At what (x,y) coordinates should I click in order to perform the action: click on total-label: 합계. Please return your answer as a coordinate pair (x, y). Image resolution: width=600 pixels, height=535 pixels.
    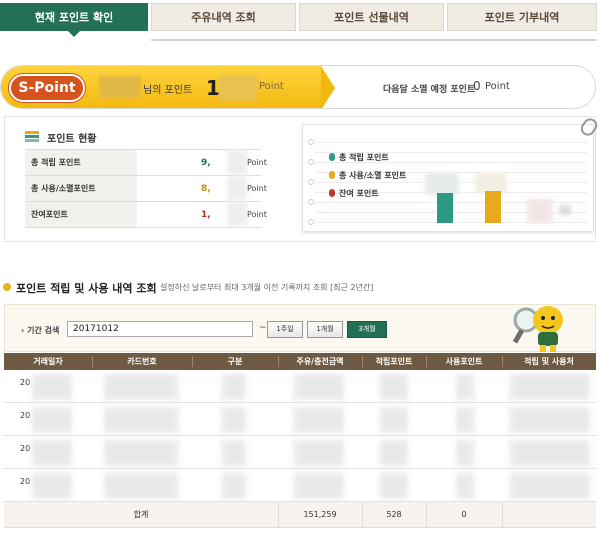
    Looking at the image, I should click on (141, 514).